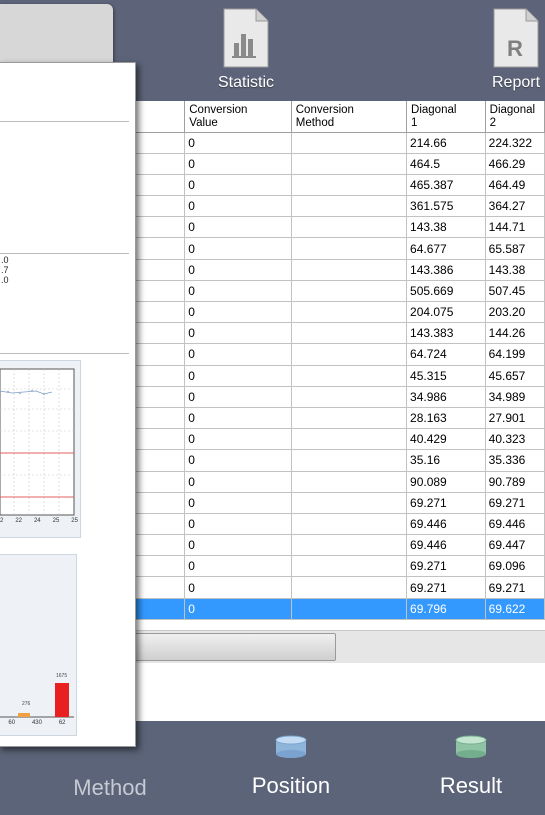  Describe the element at coordinates (331, 566) in the screenshot. I see `table-row: 0 69.271 69.096` at that location.